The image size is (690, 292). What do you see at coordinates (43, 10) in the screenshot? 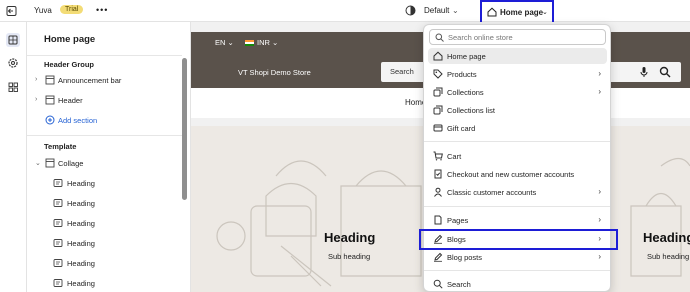
I see `store-name: Yuva` at bounding box center [43, 10].